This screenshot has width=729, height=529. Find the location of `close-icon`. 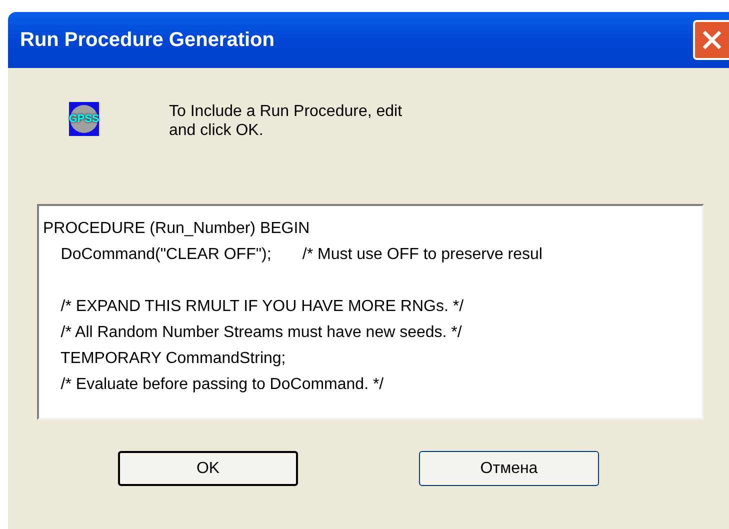

close-icon is located at coordinates (712, 40).